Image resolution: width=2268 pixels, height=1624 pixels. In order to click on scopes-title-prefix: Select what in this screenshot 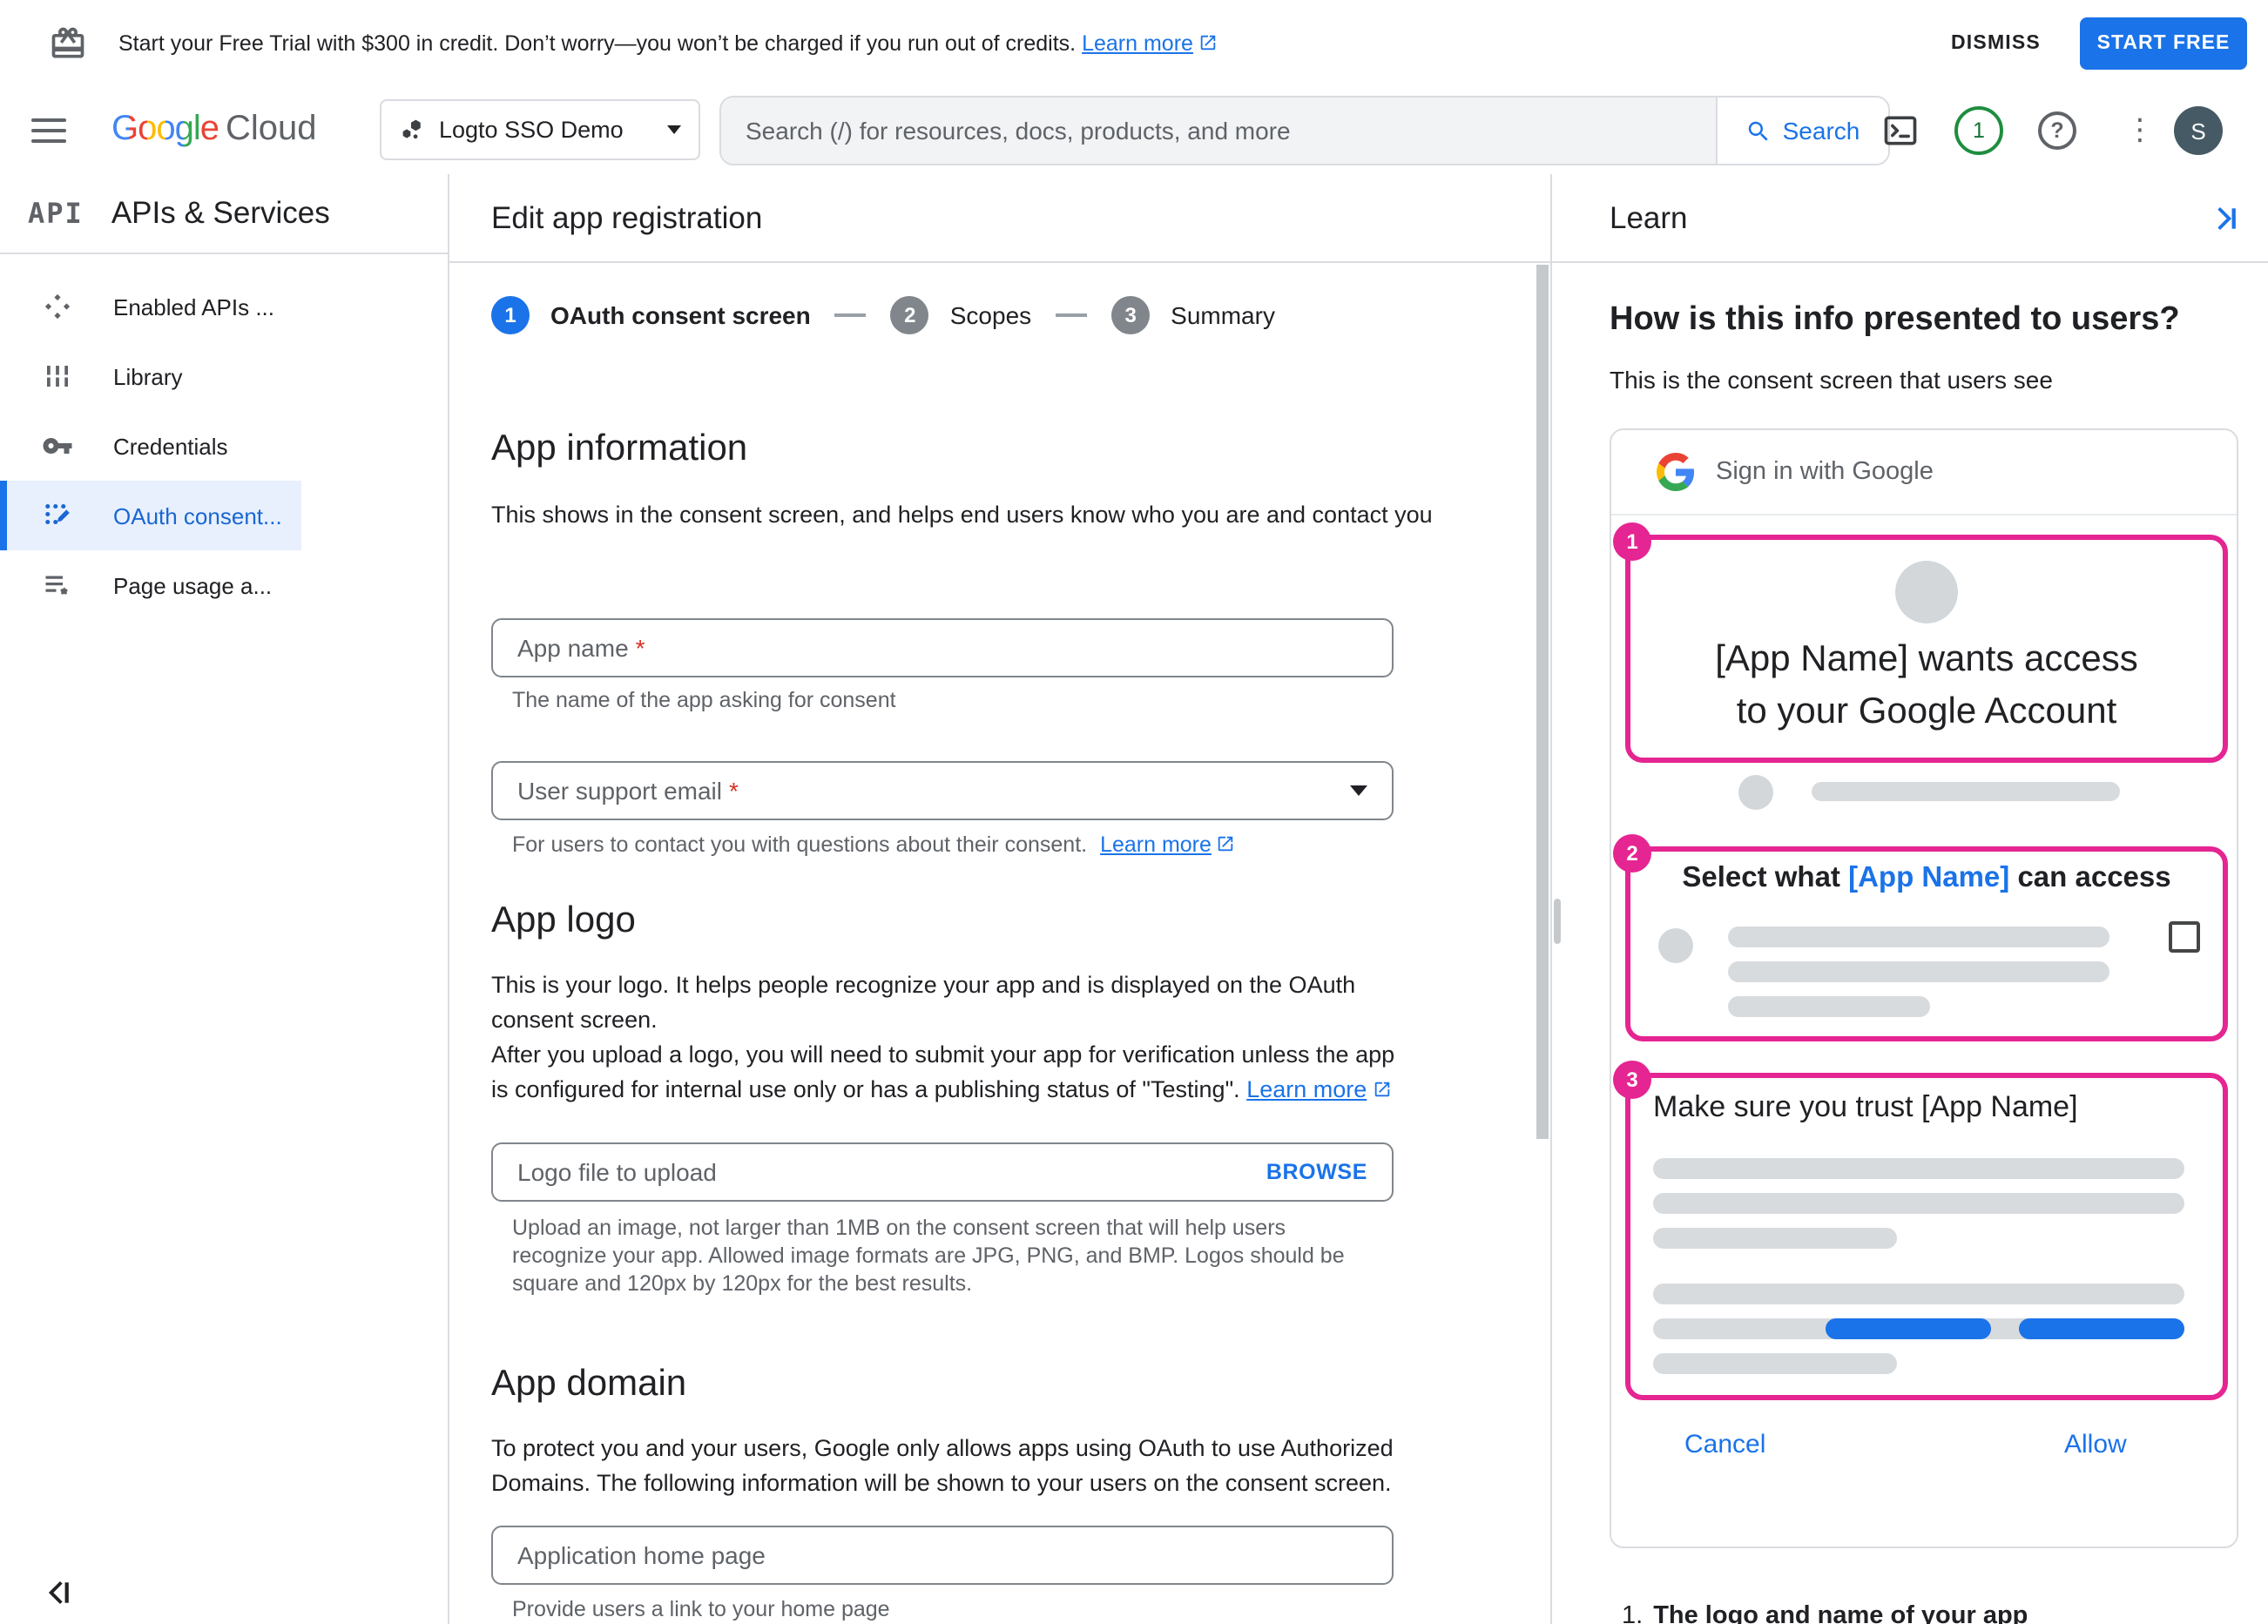, I will do `click(1765, 877)`.